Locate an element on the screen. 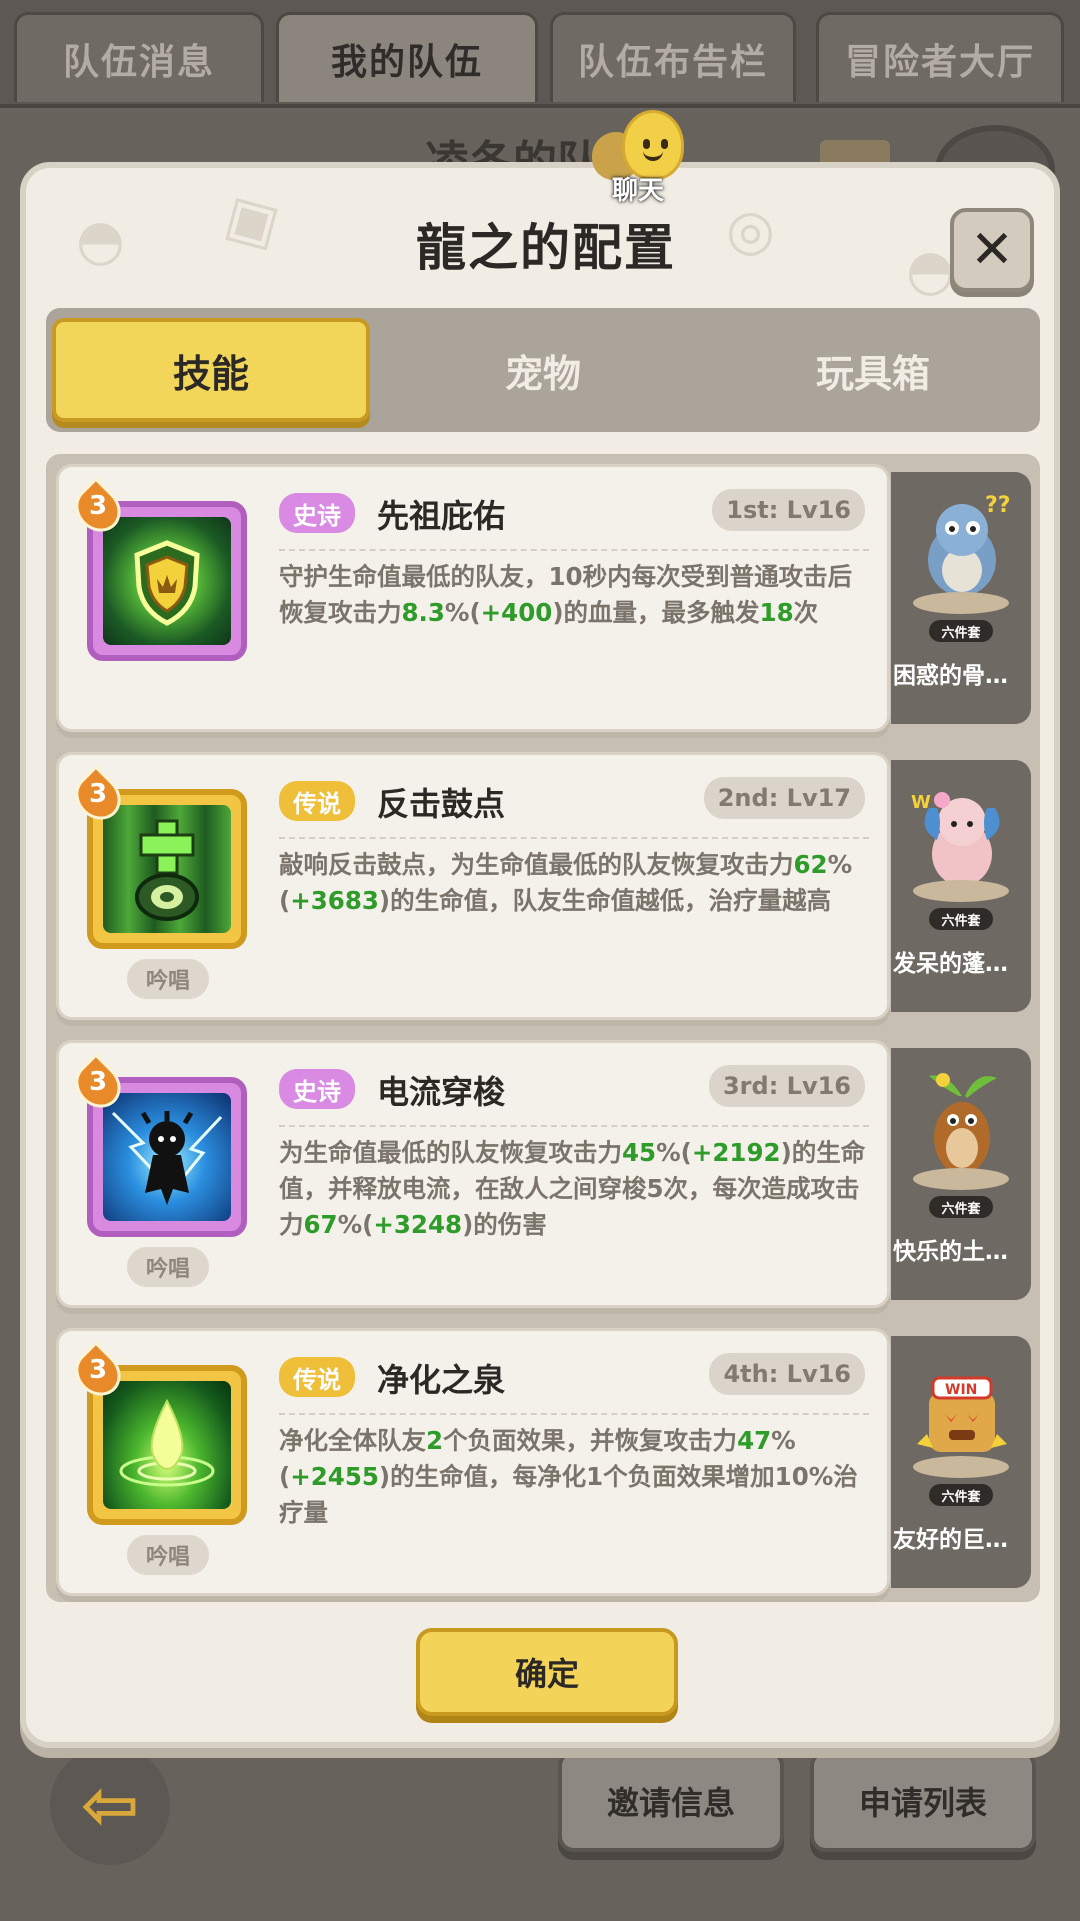 The width and height of the screenshot is (1080, 1921). tab-pets: 宠物 is located at coordinates (543, 370).